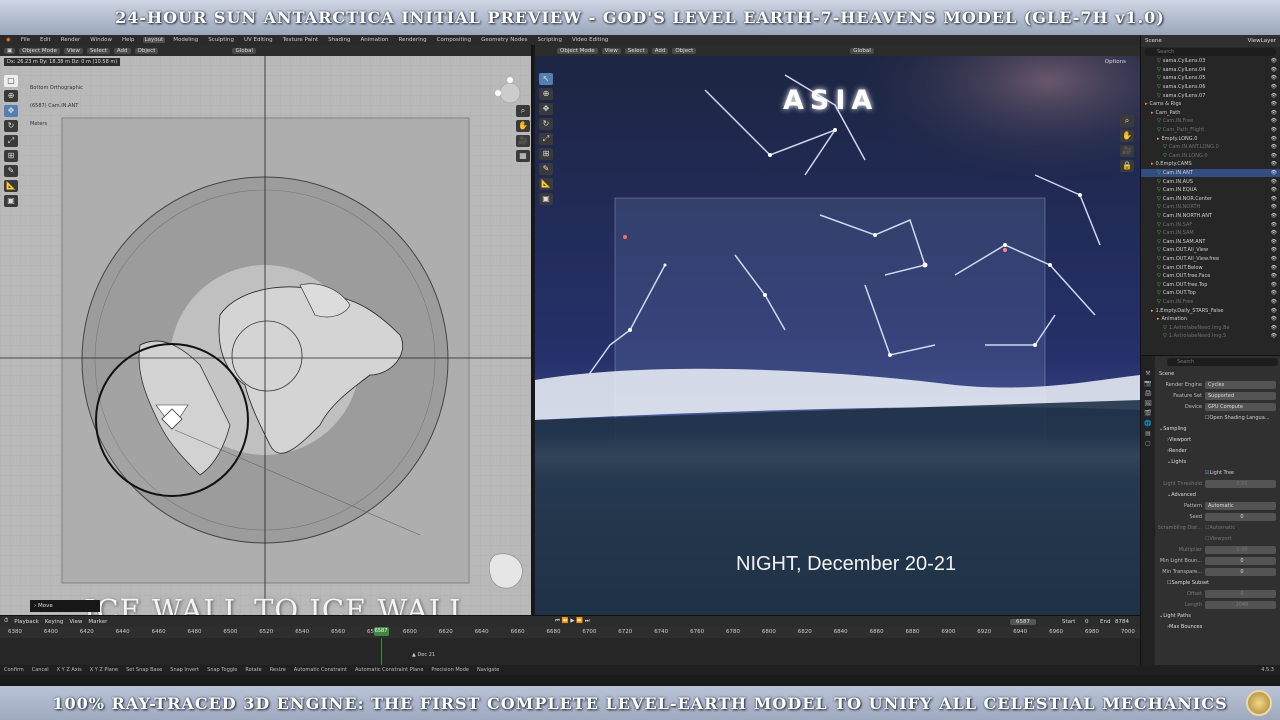 The width and height of the screenshot is (1280, 720). I want to click on outliner-row: ▽ 1.AstrolabeNeed.Img.Be 👁, so click(1210, 327).